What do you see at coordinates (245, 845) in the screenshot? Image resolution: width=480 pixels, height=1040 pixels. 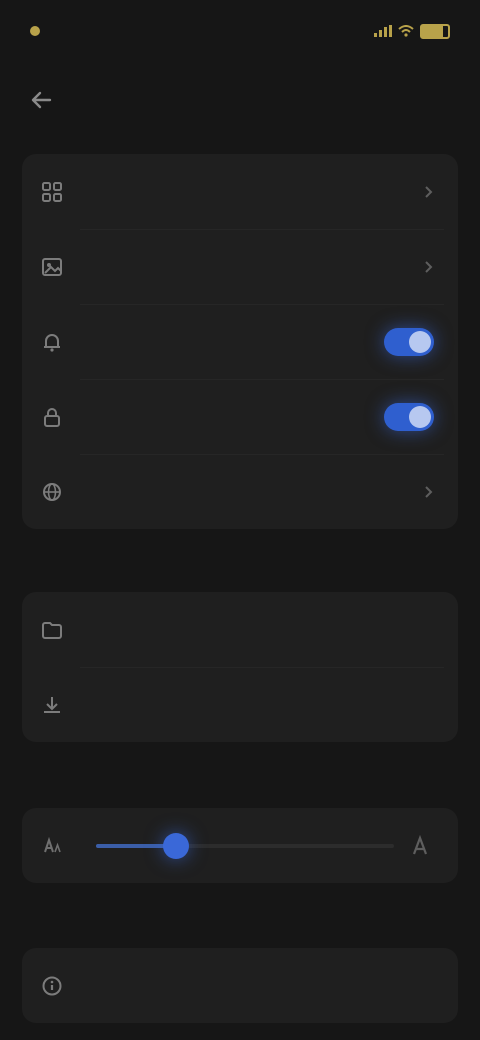 I see `slider-track` at bounding box center [245, 845].